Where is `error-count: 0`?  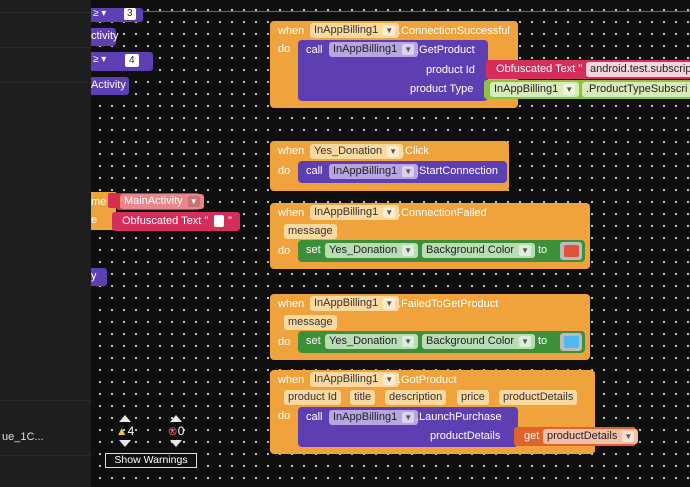
error-count: 0 is located at coordinates (181, 431).